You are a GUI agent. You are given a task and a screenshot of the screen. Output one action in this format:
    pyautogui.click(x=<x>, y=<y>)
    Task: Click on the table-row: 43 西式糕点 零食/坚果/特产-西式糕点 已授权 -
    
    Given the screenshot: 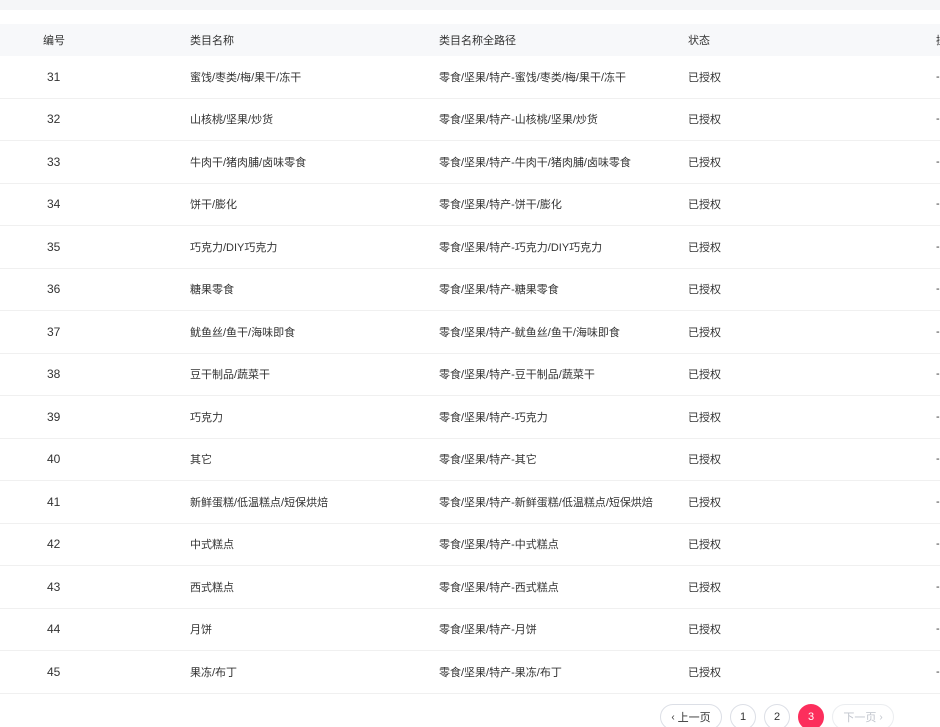 What is the action you would take?
    pyautogui.click(x=470, y=587)
    